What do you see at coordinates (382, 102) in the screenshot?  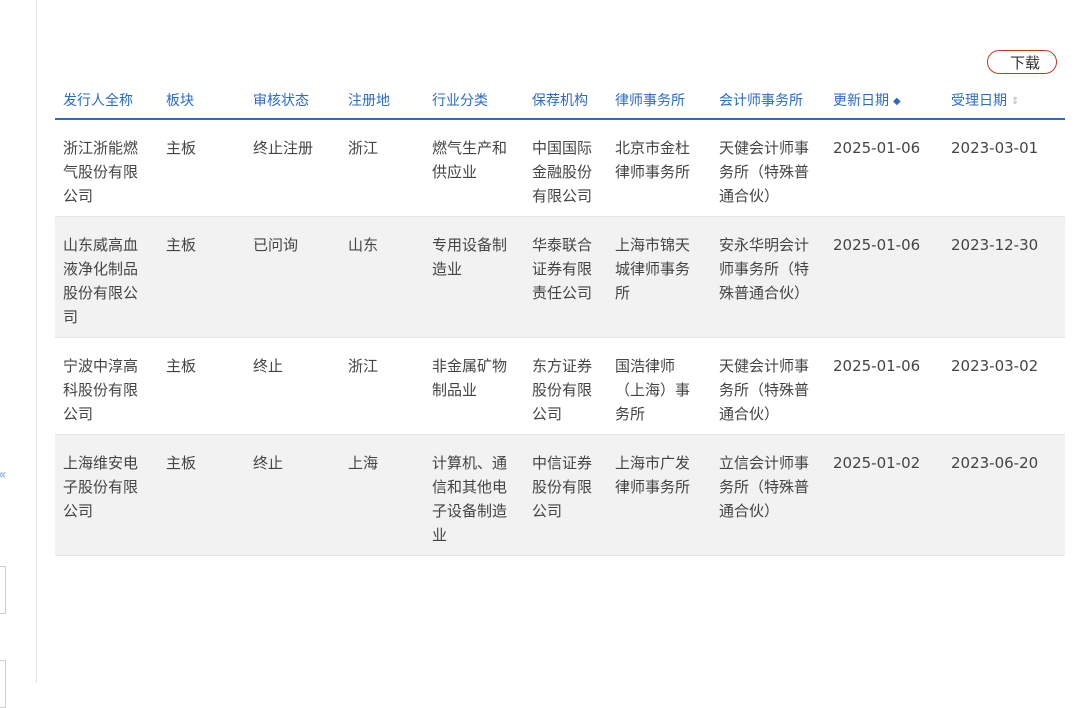 I see `col-region: 注册地` at bounding box center [382, 102].